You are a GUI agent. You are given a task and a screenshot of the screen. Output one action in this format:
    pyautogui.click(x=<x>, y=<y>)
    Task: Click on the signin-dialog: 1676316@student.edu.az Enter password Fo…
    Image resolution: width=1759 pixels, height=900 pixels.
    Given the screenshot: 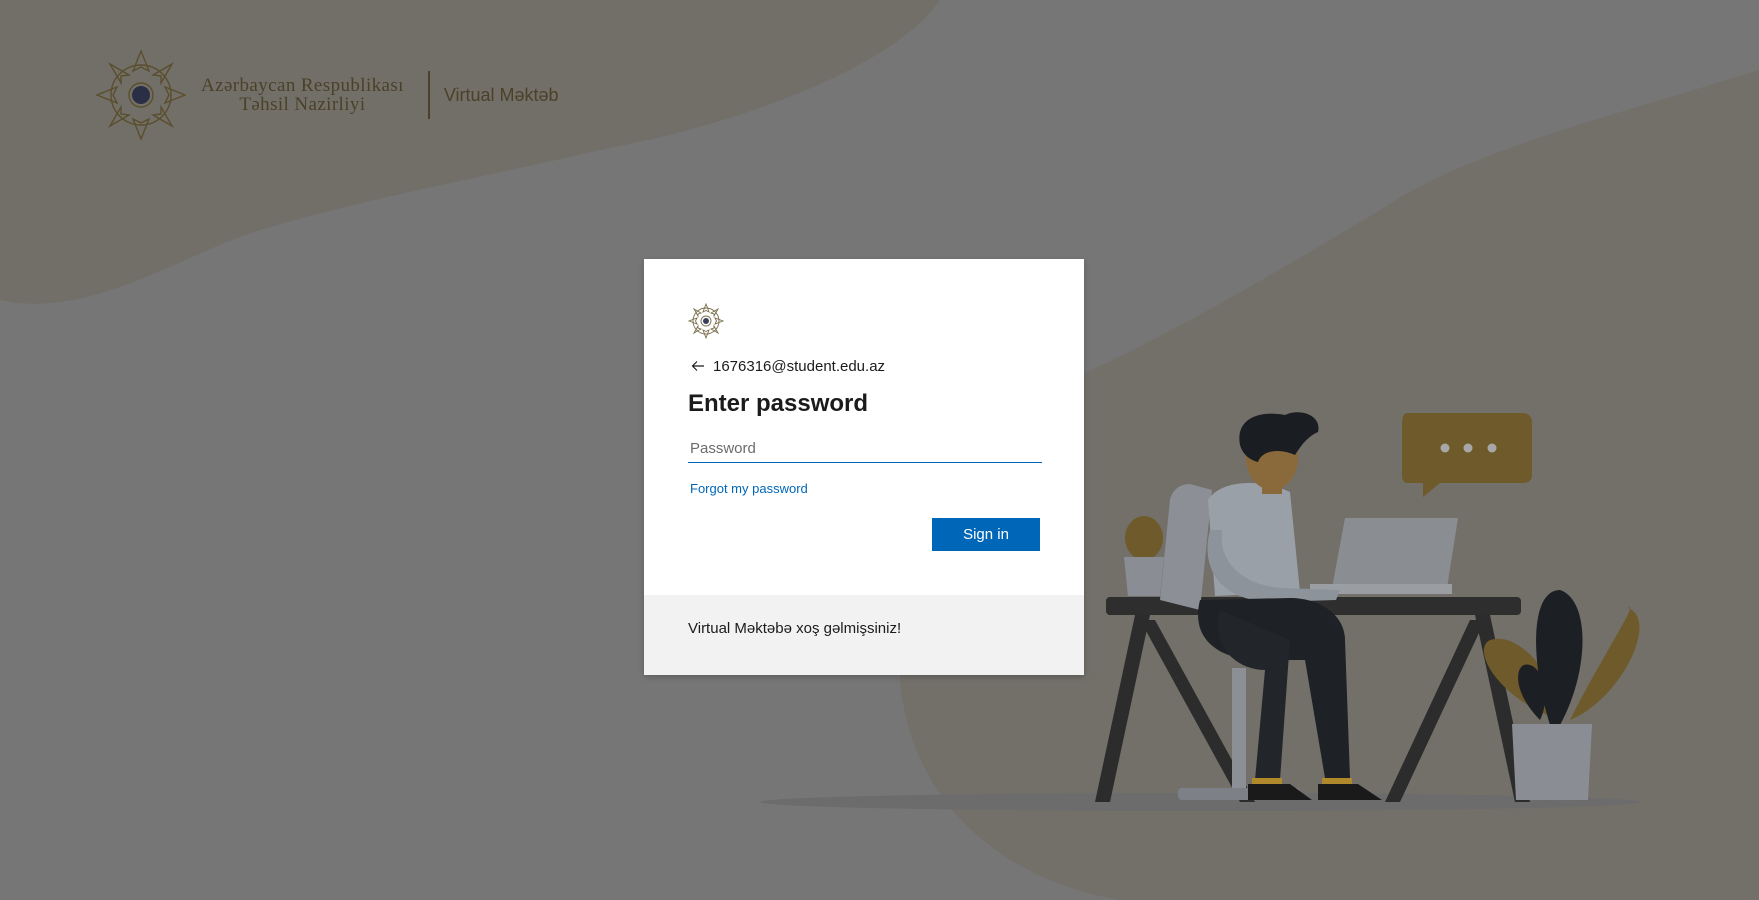 What is the action you would take?
    pyautogui.click(x=864, y=467)
    